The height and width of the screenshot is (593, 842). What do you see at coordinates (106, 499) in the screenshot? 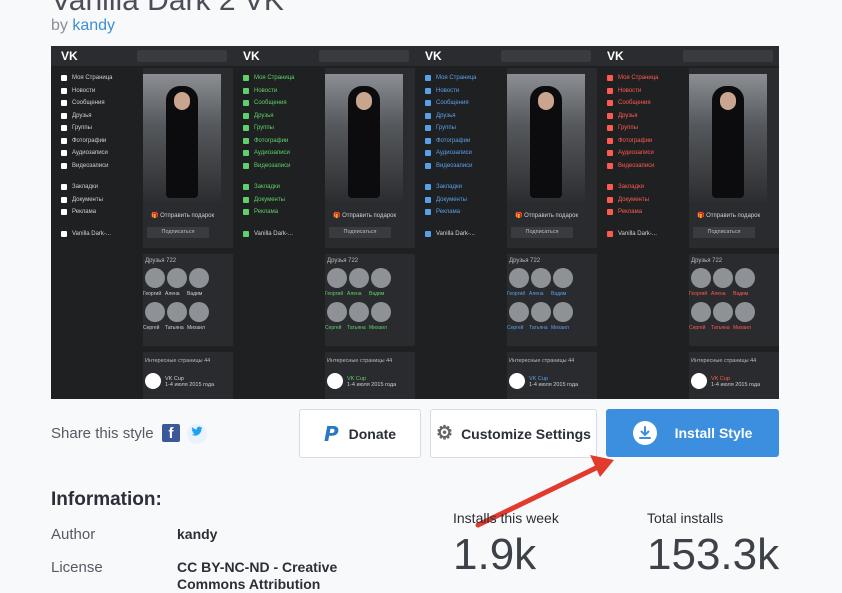
I see `information-heading: Information:` at bounding box center [106, 499].